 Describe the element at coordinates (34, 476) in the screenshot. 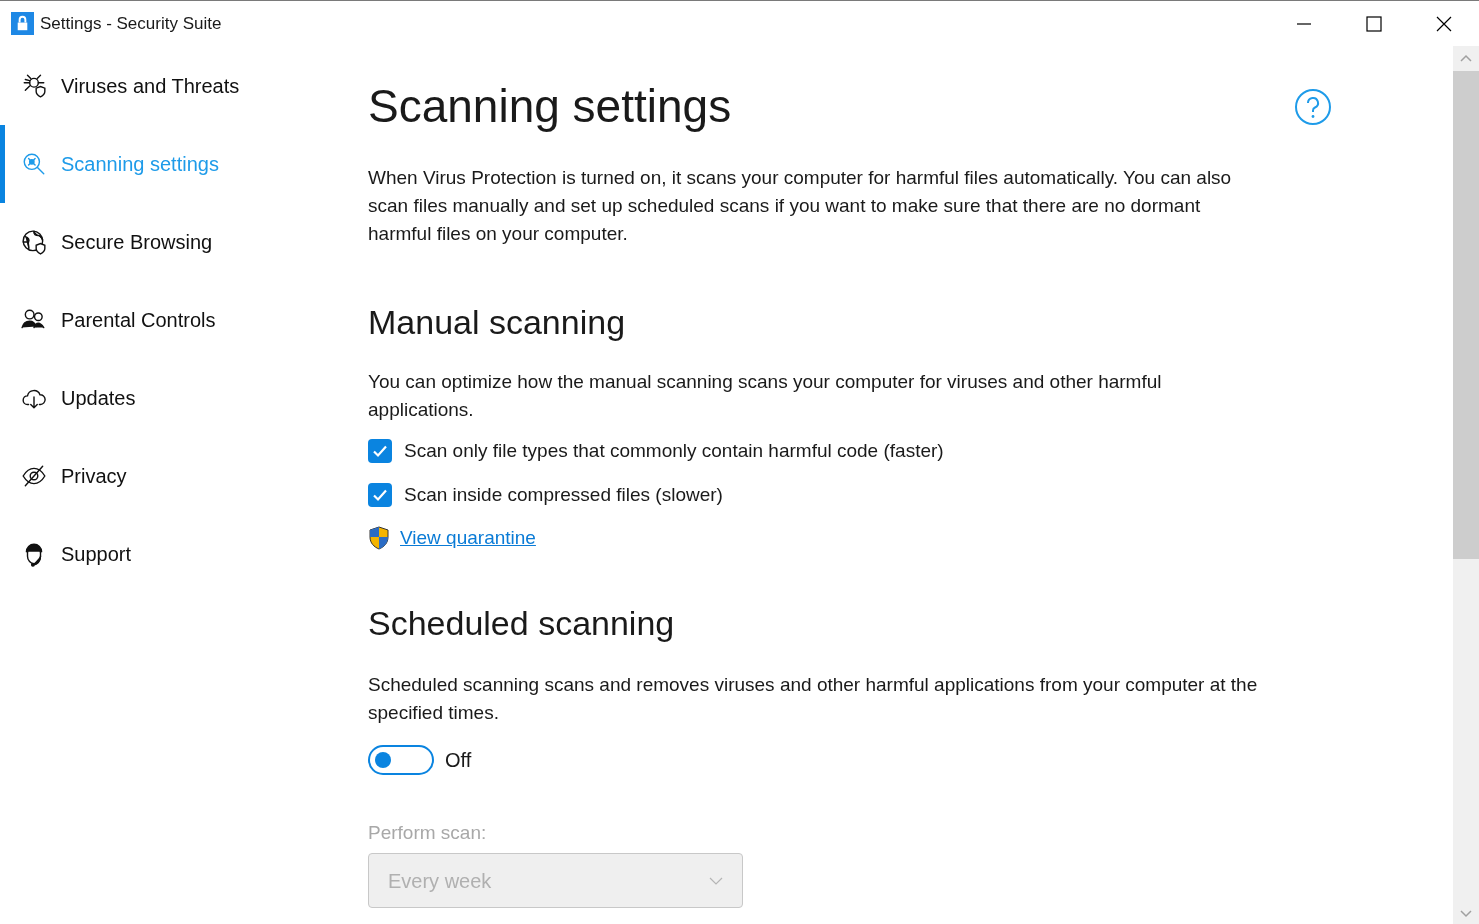

I see `eye-slash-icon` at that location.